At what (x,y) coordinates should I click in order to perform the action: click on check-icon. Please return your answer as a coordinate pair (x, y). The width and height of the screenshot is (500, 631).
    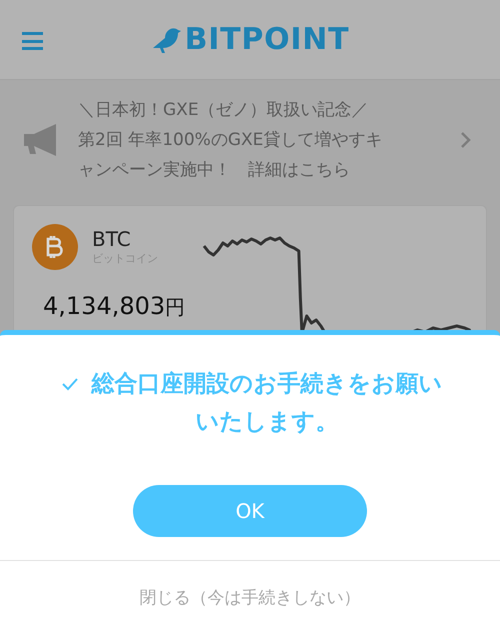
    Looking at the image, I should click on (70, 384).